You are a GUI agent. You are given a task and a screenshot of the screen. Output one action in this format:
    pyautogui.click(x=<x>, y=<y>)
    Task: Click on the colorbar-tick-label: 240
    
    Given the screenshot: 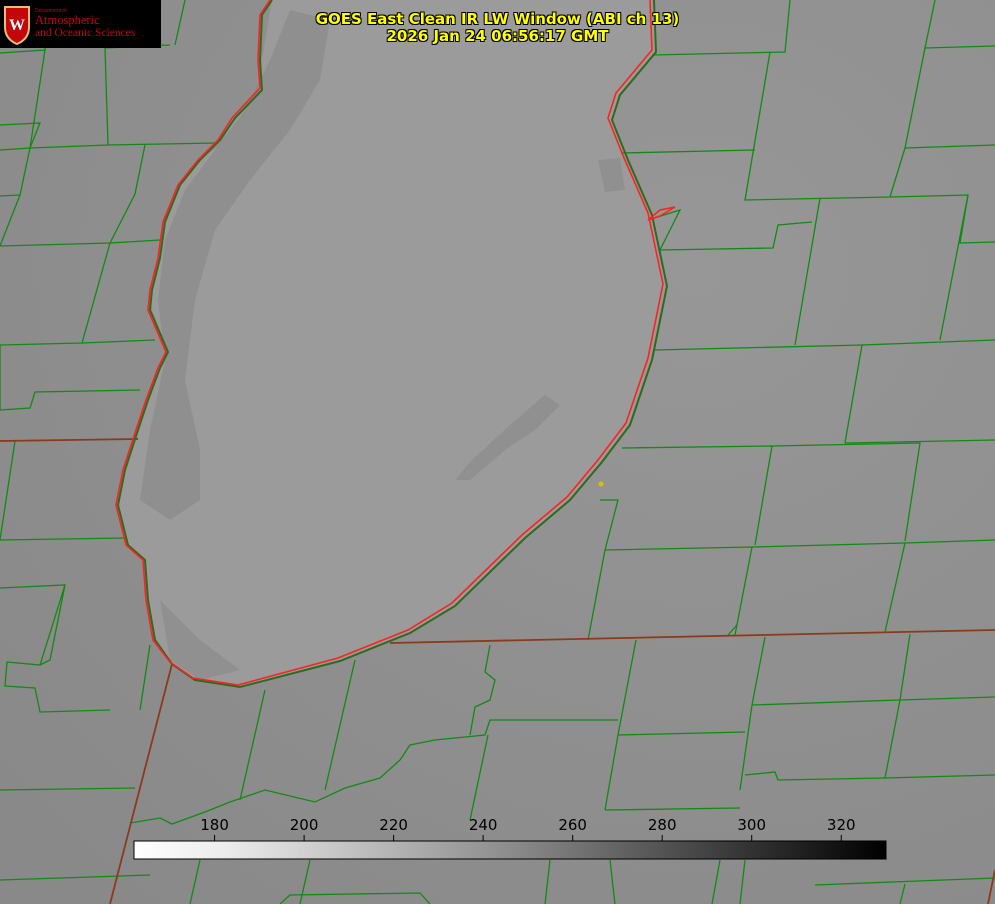 What is the action you would take?
    pyautogui.click(x=483, y=825)
    